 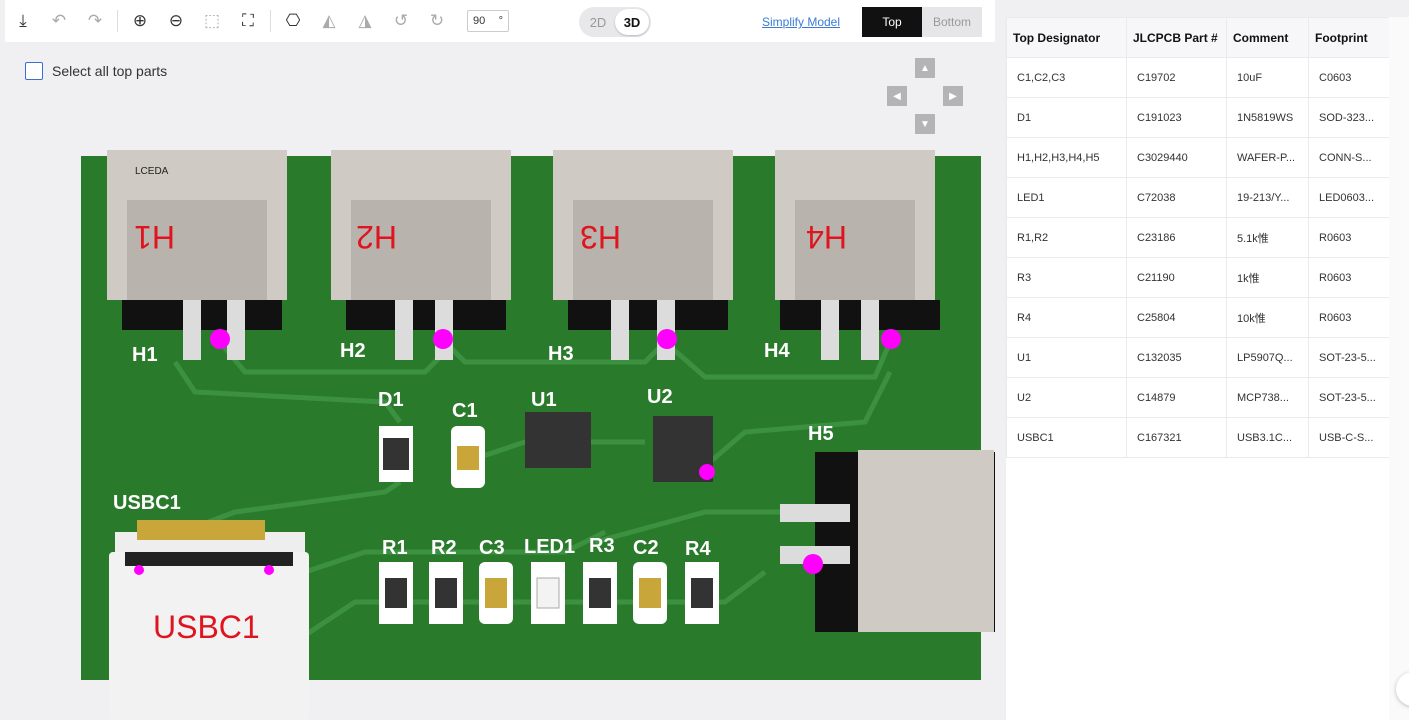 What do you see at coordinates (698, 549) in the screenshot?
I see `silk-r4: R4` at bounding box center [698, 549].